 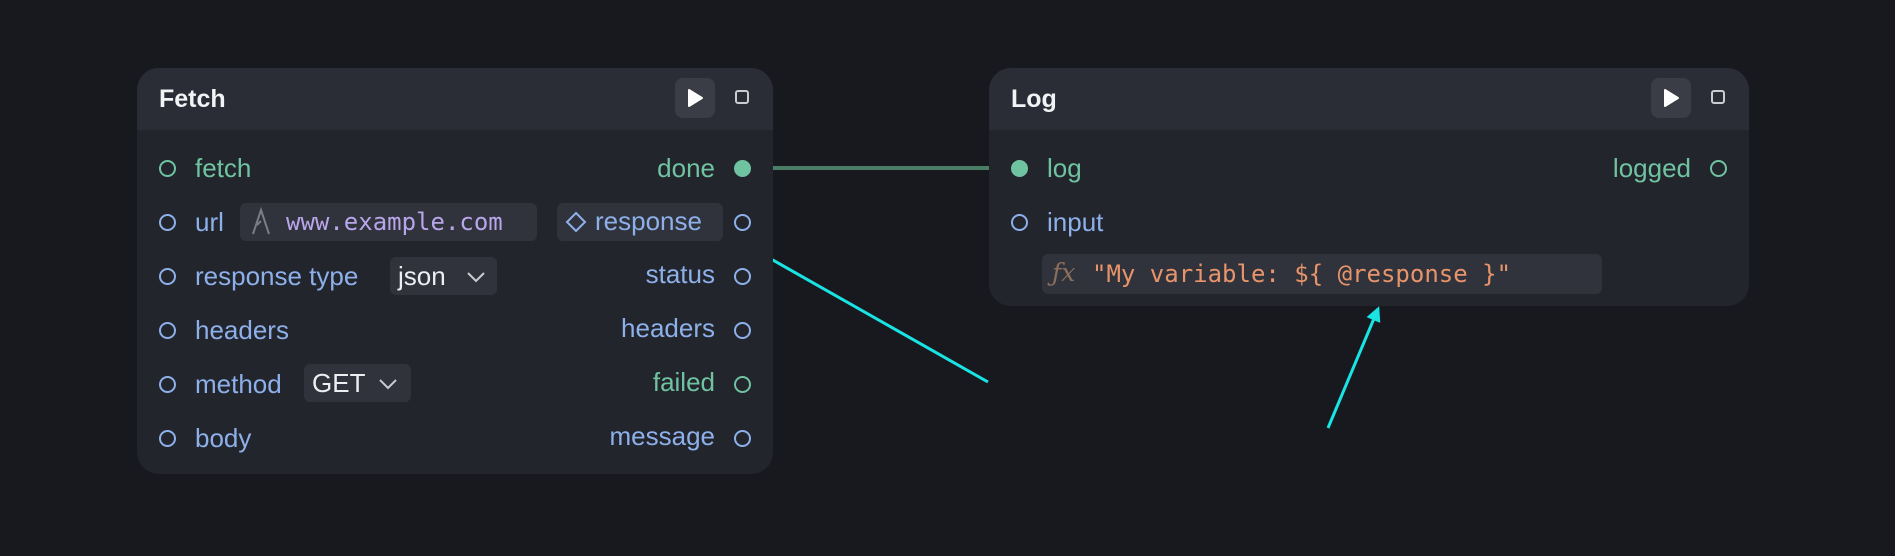 What do you see at coordinates (668, 328) in the screenshot?
I see `headers-output-label: headers` at bounding box center [668, 328].